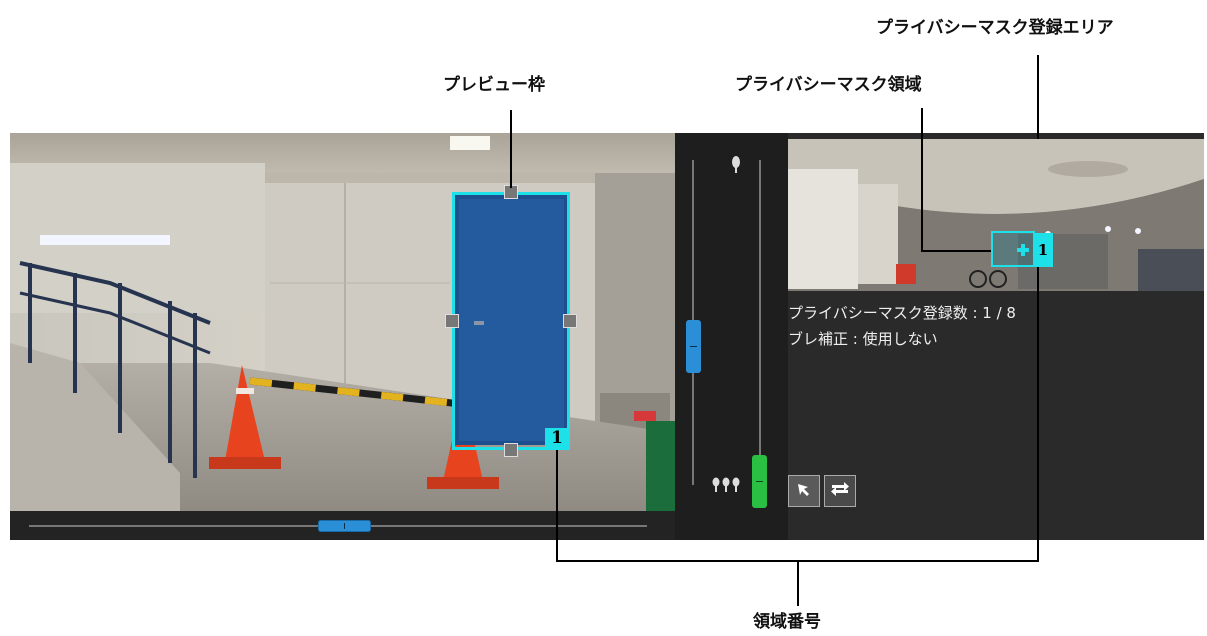 Image resolution: width=1207 pixels, height=636 pixels. What do you see at coordinates (511, 450) in the screenshot?
I see `preview-frame-handle-bottom` at bounding box center [511, 450].